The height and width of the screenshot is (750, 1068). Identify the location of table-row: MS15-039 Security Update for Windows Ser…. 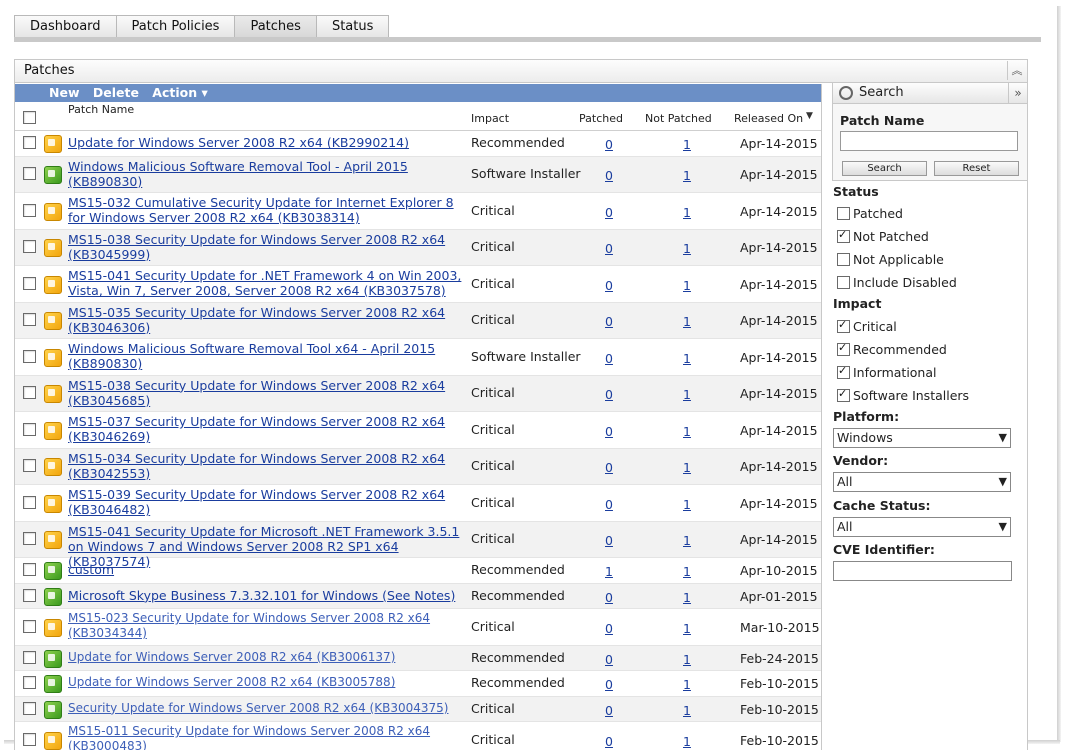
(418, 503).